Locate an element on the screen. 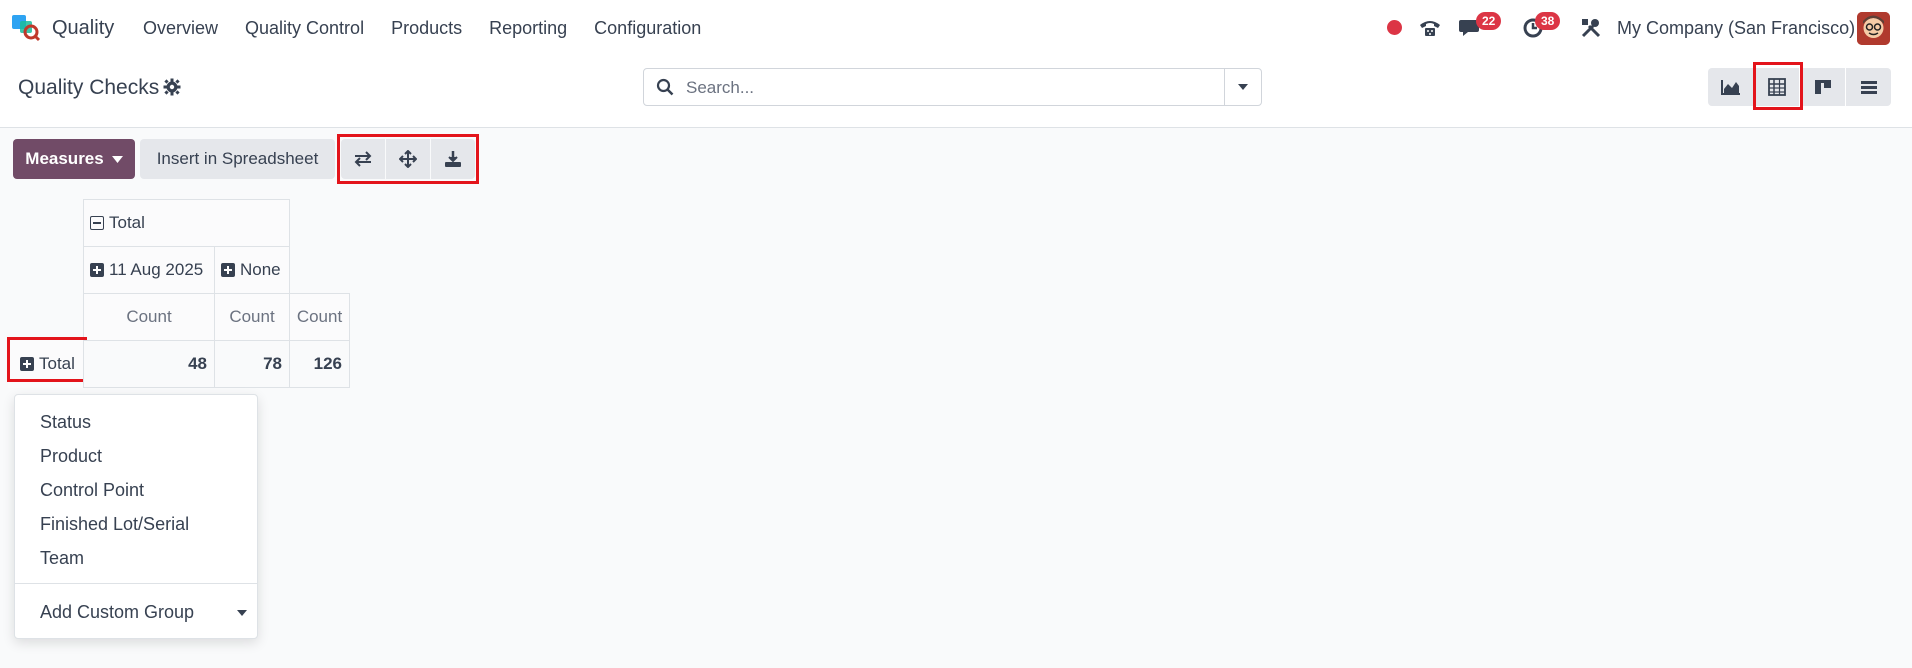 The height and width of the screenshot is (668, 1912). group-option-product: Product is located at coordinates (71, 456).